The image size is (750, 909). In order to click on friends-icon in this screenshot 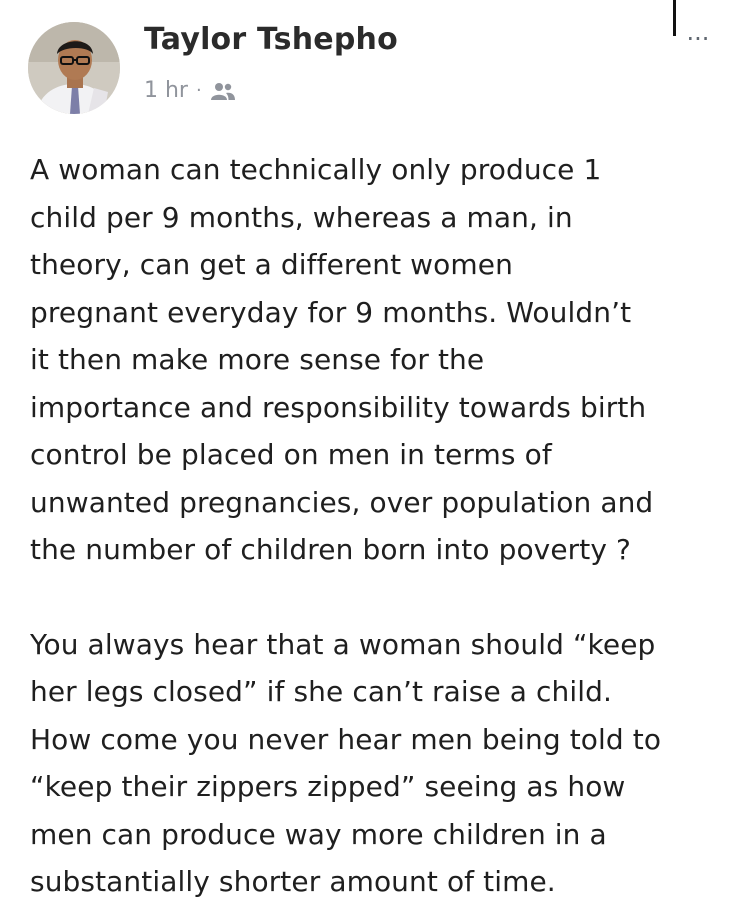, I will do `click(223, 91)`.